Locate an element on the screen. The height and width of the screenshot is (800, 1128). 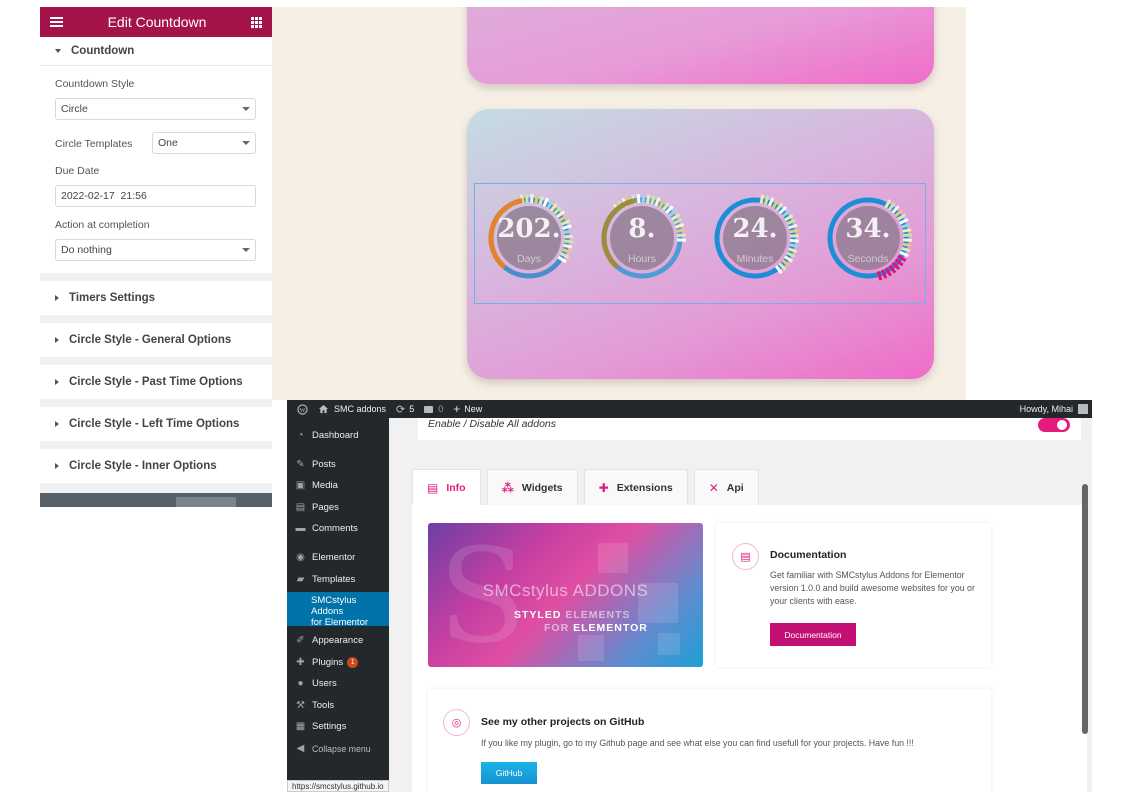
smc-line-1: SMCstylus Addons is located at coordinates (334, 606).